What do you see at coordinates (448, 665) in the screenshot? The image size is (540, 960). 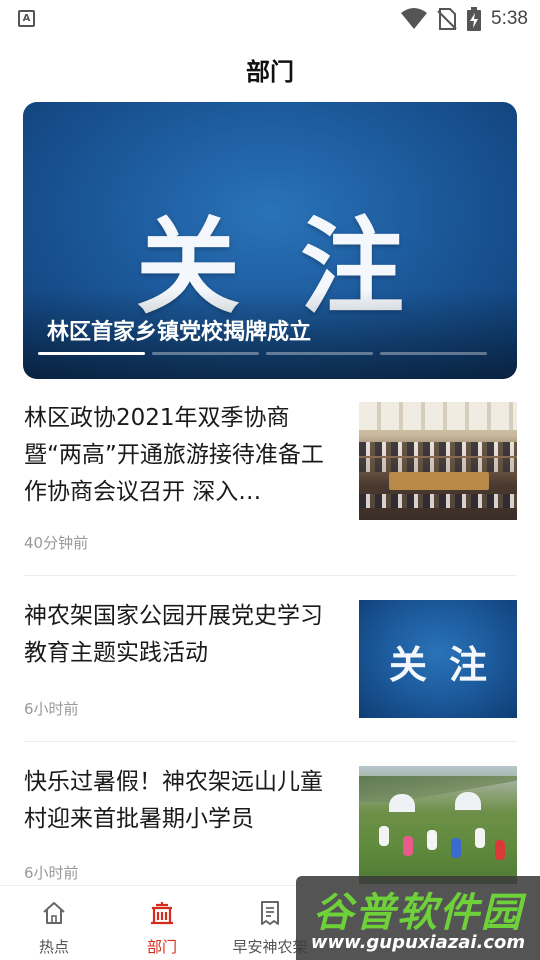 I see `thumbnail-text: 关注` at bounding box center [448, 665].